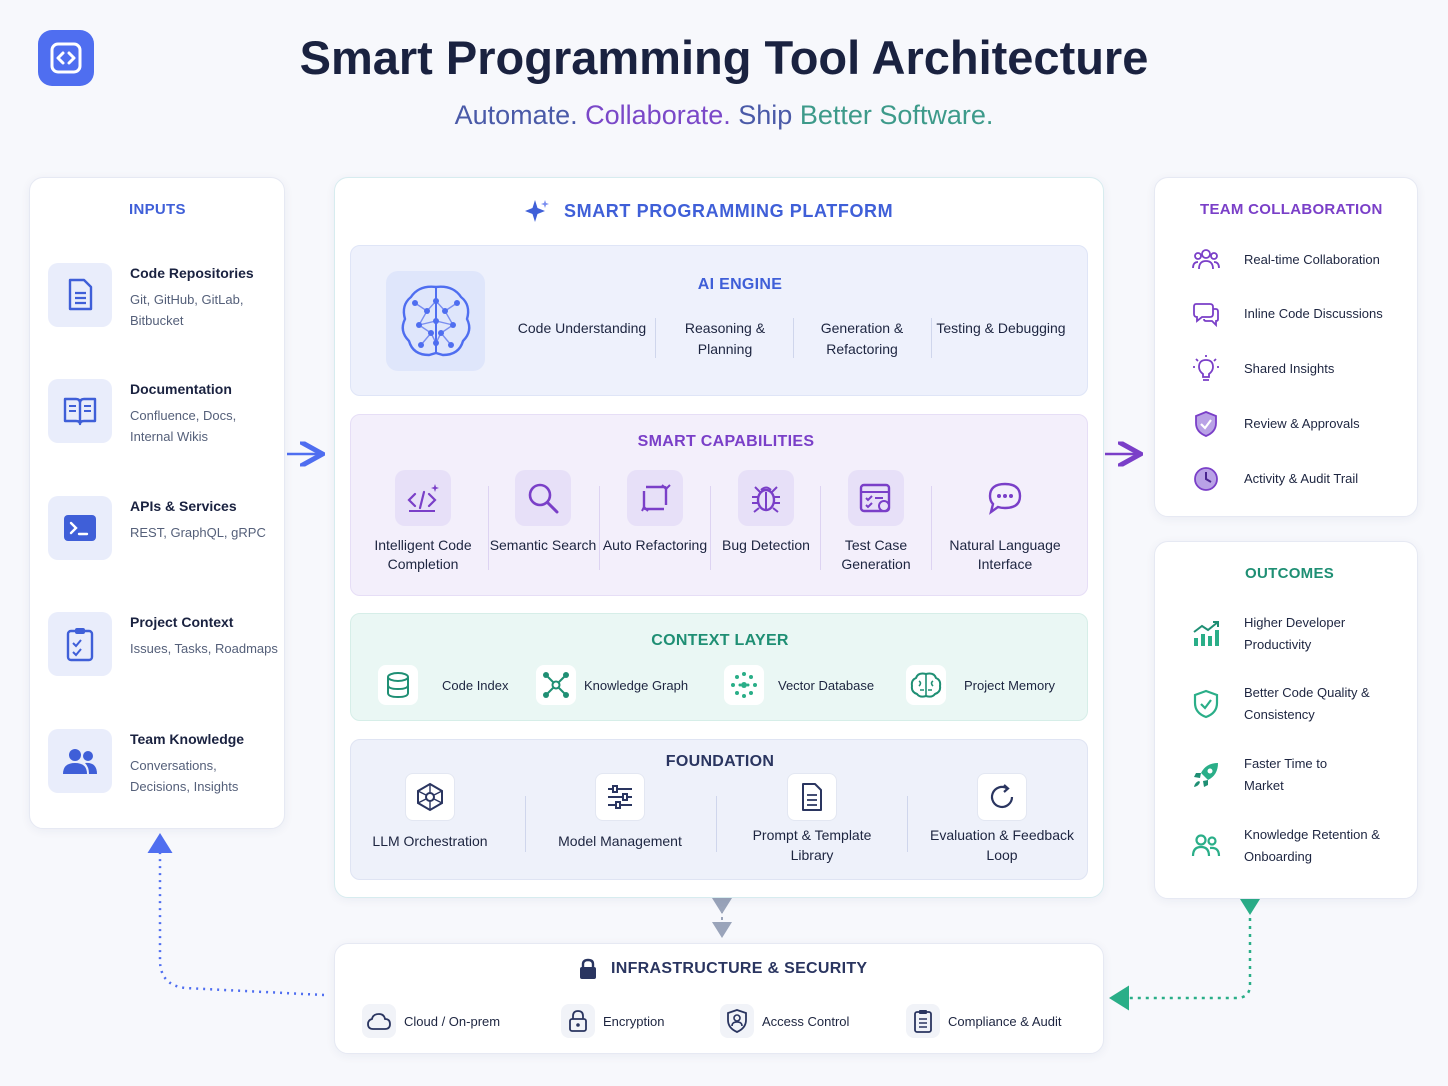 The width and height of the screenshot is (1448, 1086). What do you see at coordinates (1290, 573) in the screenshot?
I see `outcomes-title: OUTCOMES` at bounding box center [1290, 573].